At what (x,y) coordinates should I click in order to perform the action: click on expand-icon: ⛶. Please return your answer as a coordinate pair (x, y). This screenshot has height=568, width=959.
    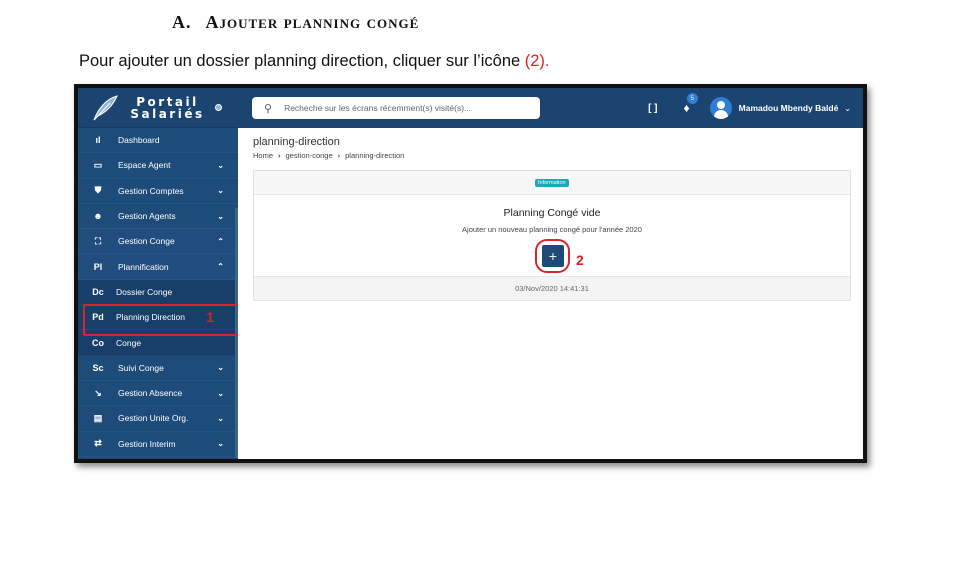
    Looking at the image, I should click on (98, 240).